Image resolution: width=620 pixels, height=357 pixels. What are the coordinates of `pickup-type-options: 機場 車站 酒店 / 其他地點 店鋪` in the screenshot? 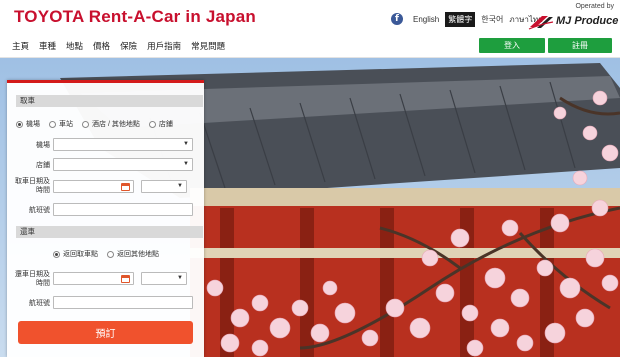 It's located at (99, 124).